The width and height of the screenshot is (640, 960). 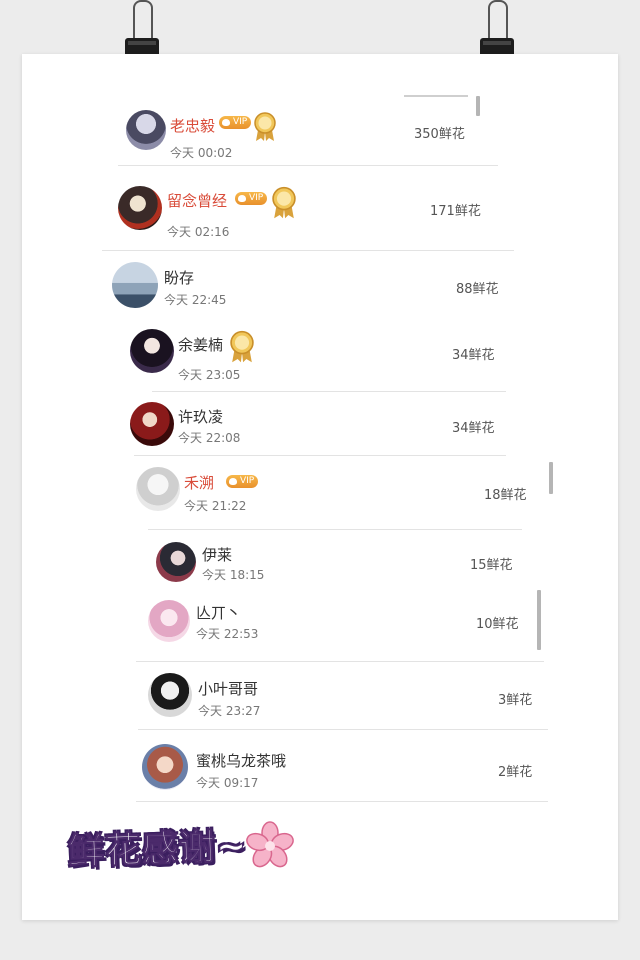 What do you see at coordinates (241, 760) in the screenshot?
I see `user-name: 蜜桃乌龙茶哦` at bounding box center [241, 760].